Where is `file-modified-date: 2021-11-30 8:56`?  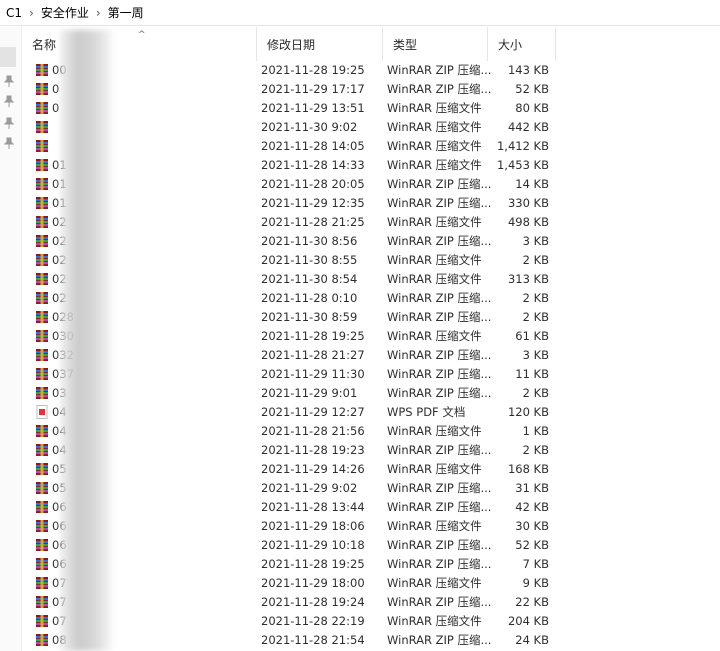 file-modified-date: 2021-11-30 8:56 is located at coordinates (309, 241).